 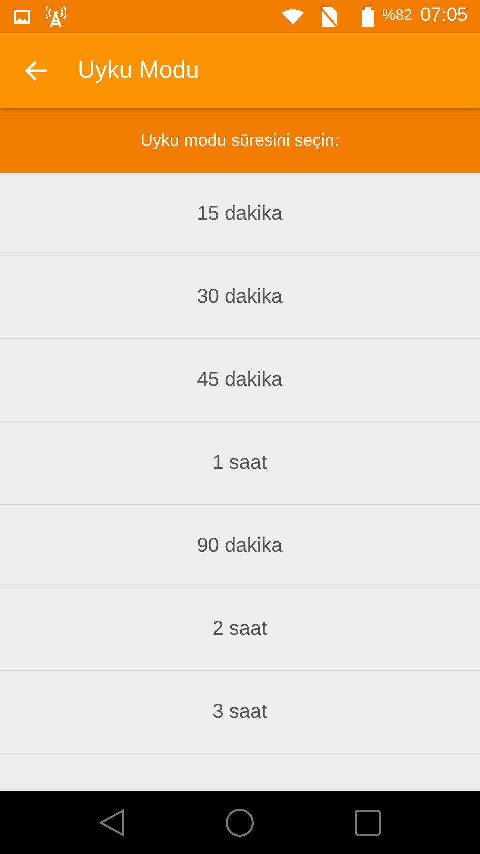 I want to click on image-icon, so click(x=22, y=17).